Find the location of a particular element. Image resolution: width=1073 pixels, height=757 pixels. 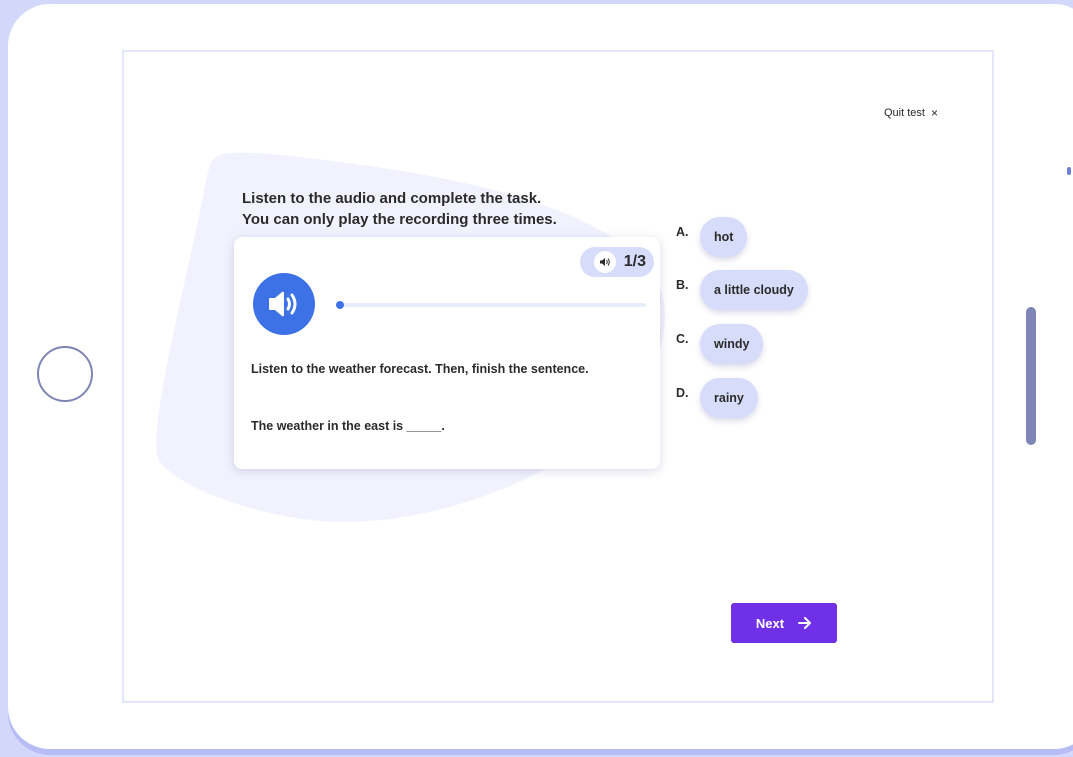

side-indicator is located at coordinates (1069, 171).